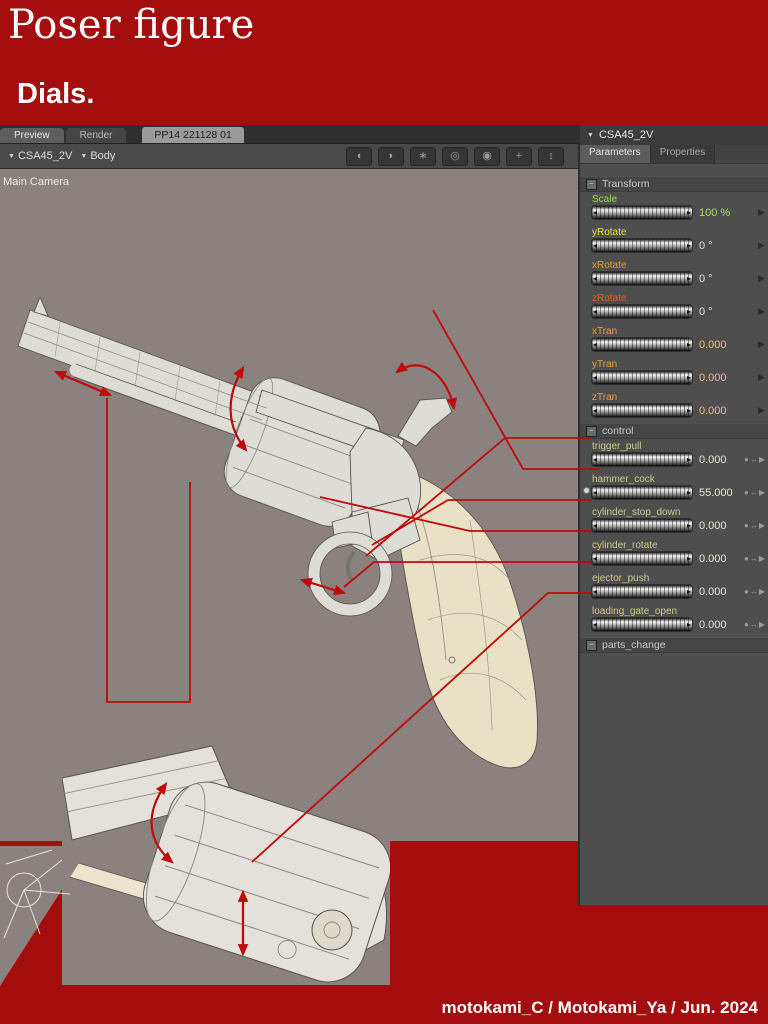 This screenshot has height=1024, width=768. Describe the element at coordinates (289, 156) in the screenshot. I see `scene-toolbar: ▼ CSA45_2V ▼ Body ◖ ◗ ∗ ◎ ◉ + ↕` at that location.